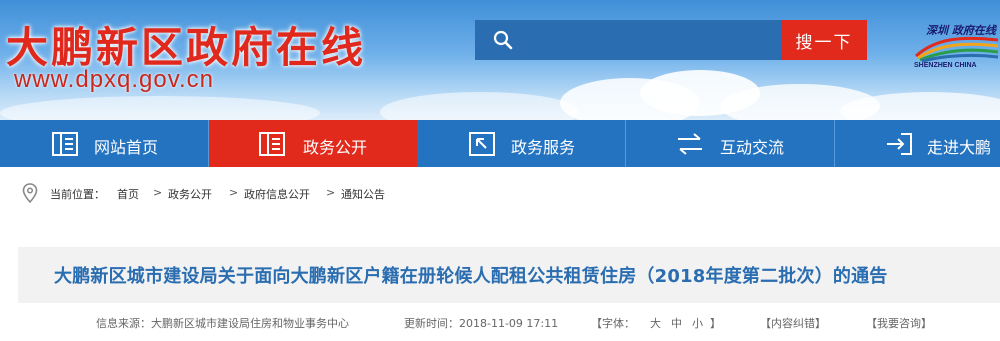 This screenshot has height=341, width=1000. Describe the element at coordinates (190, 194) in the screenshot. I see `breadcrumb-item-public-affairs: 政务公开` at that location.